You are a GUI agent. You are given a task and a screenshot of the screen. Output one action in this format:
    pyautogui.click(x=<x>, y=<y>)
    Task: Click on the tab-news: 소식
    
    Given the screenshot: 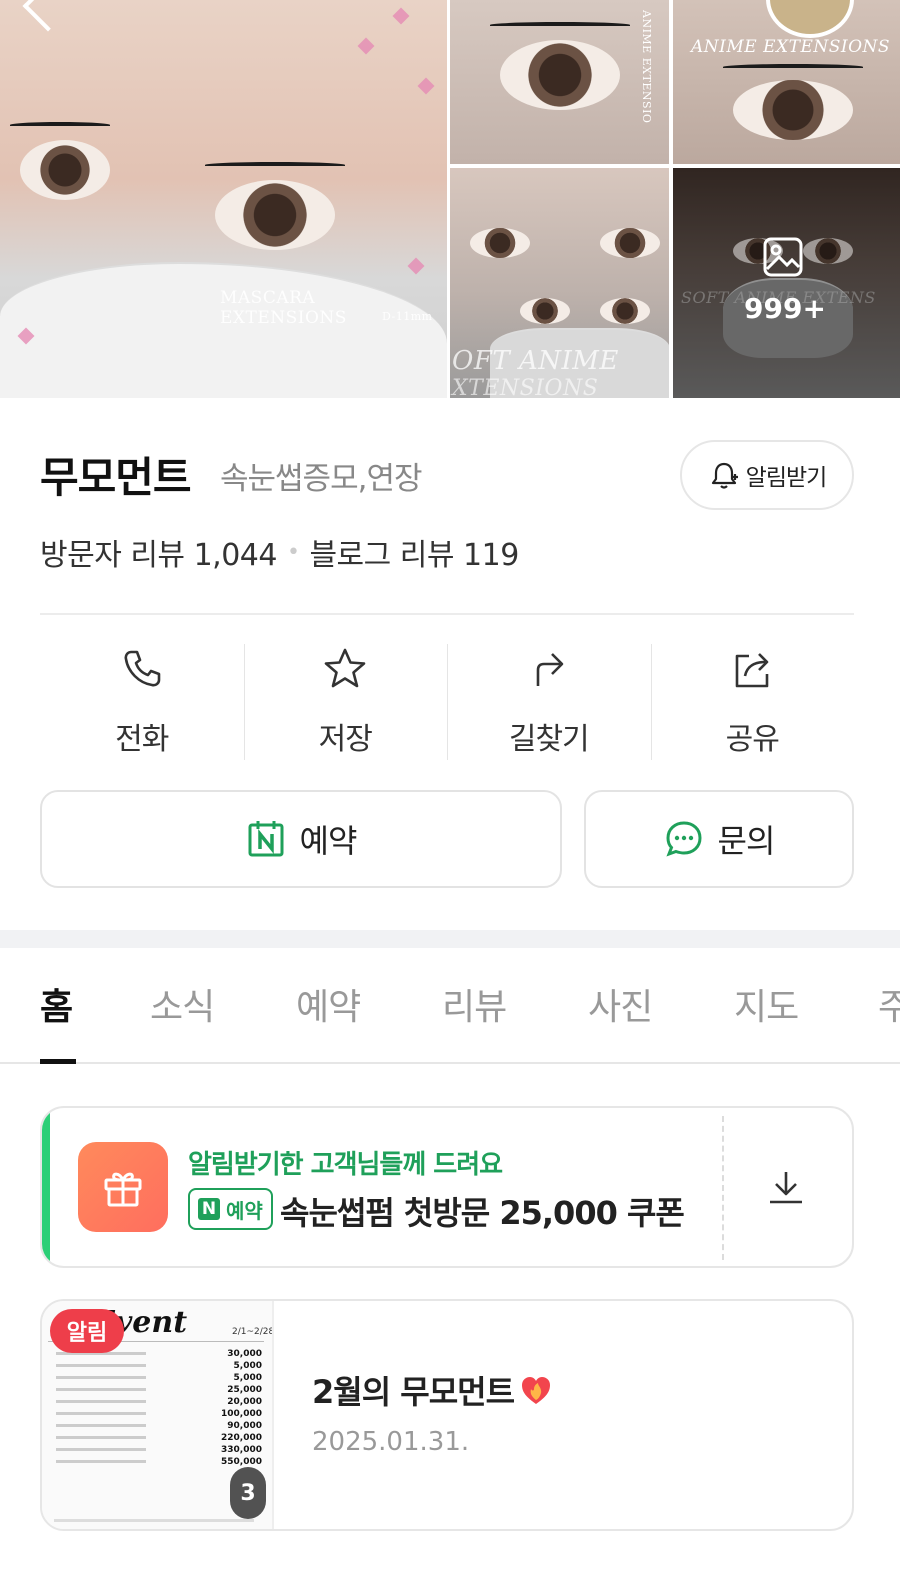 What is the action you would take?
    pyautogui.click(x=182, y=1004)
    